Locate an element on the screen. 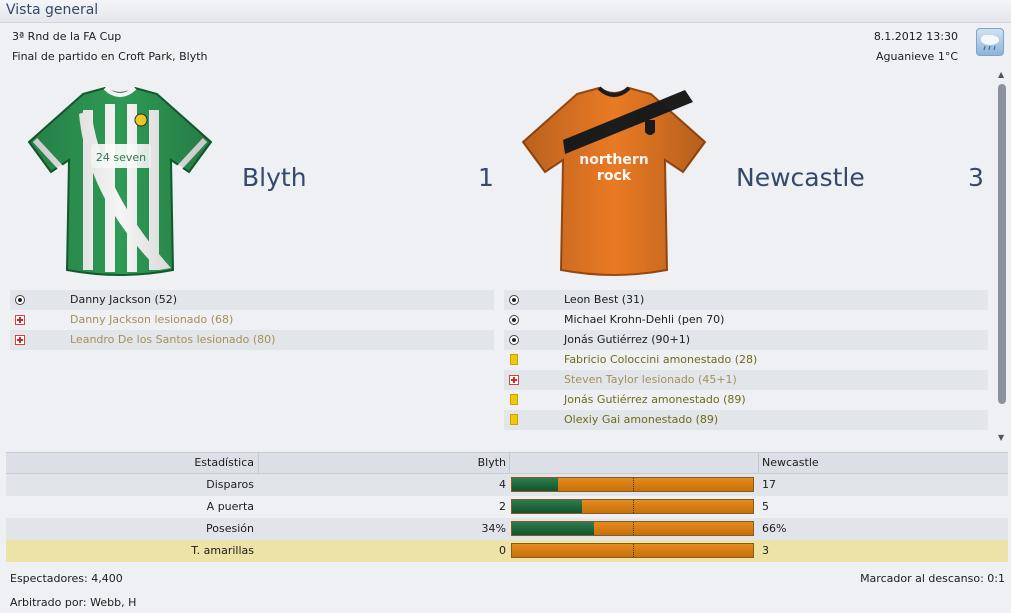  stat-label: Disparos is located at coordinates (230, 484).